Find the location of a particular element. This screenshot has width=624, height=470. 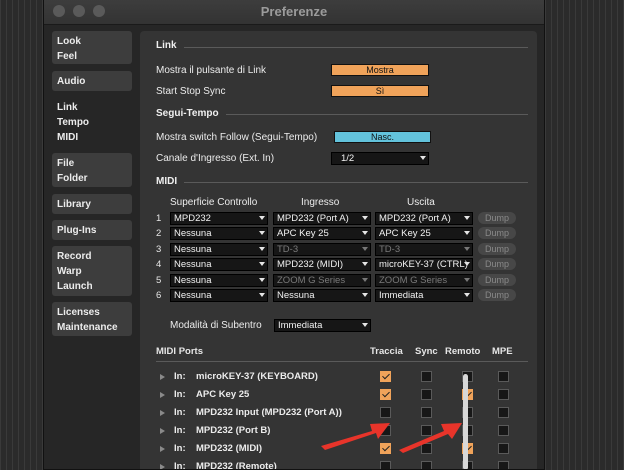

port-direction: In: is located at coordinates (180, 465).